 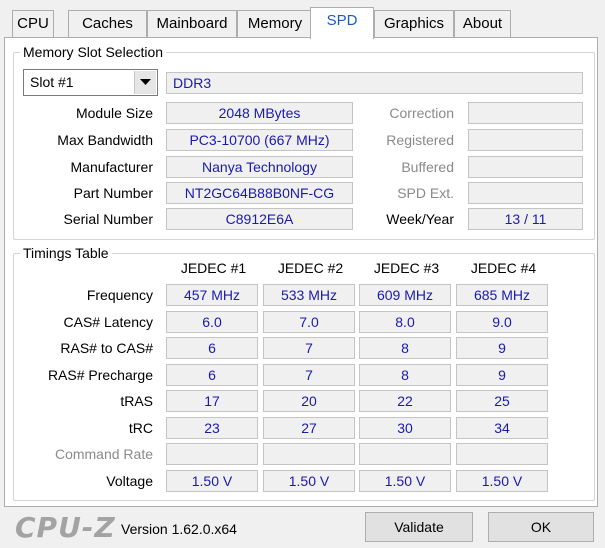 What do you see at coordinates (259, 219) in the screenshot?
I see `serial-number-value: C8912E6A` at bounding box center [259, 219].